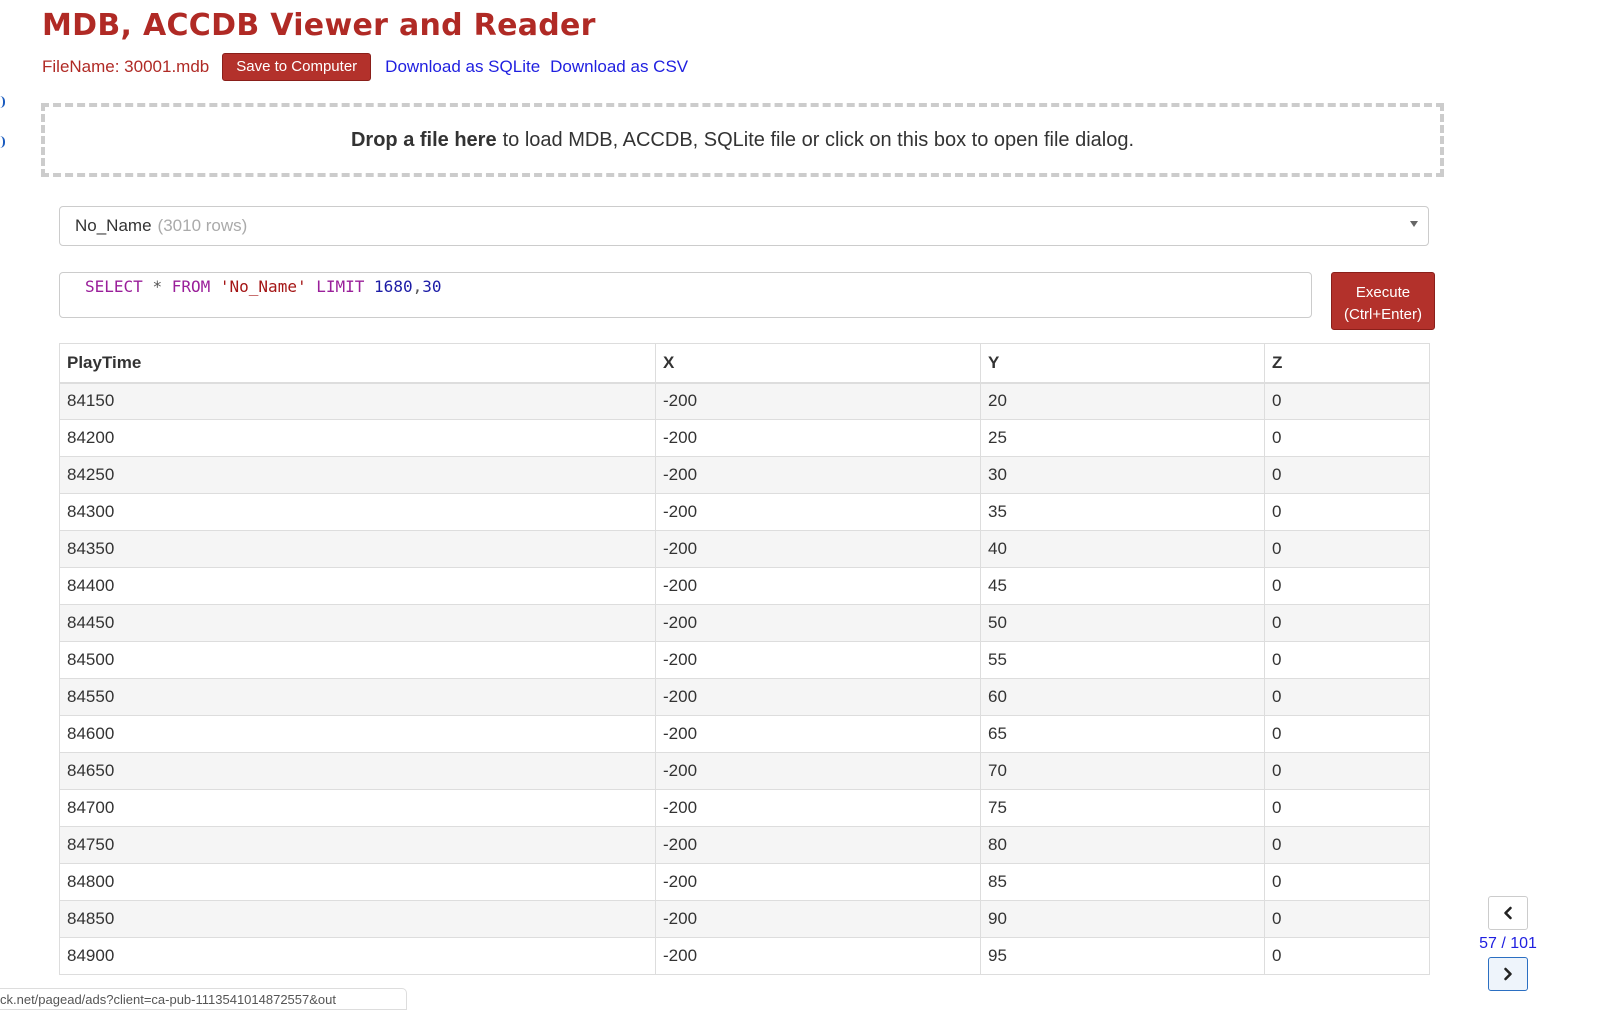  Describe the element at coordinates (357, 845) in the screenshot. I see `cell-playtime: 84750` at that location.